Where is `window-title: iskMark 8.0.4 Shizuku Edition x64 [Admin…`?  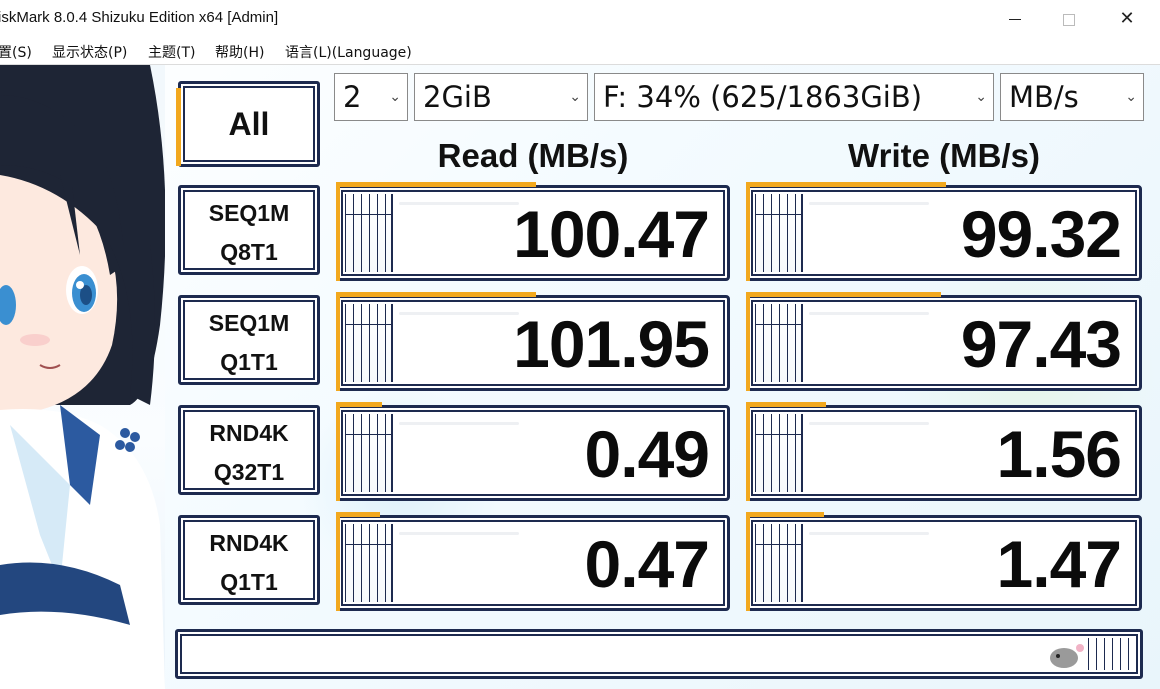 window-title: iskMark 8.0.4 Shizuku Edition x64 [Admin… is located at coordinates (139, 17).